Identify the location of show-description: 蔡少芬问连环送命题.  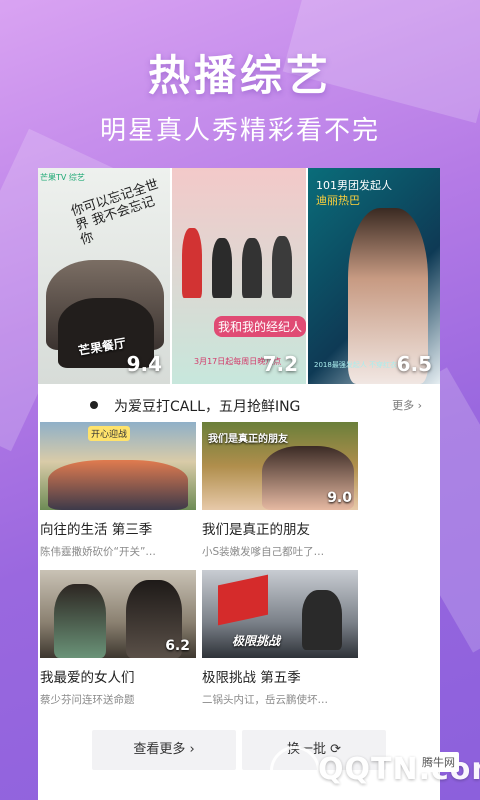
(87, 700).